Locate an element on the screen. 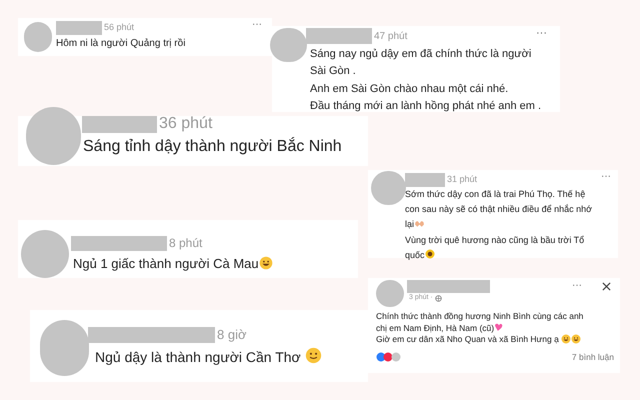 This screenshot has height=400, width=640. post-time: 36 phút is located at coordinates (185, 124).